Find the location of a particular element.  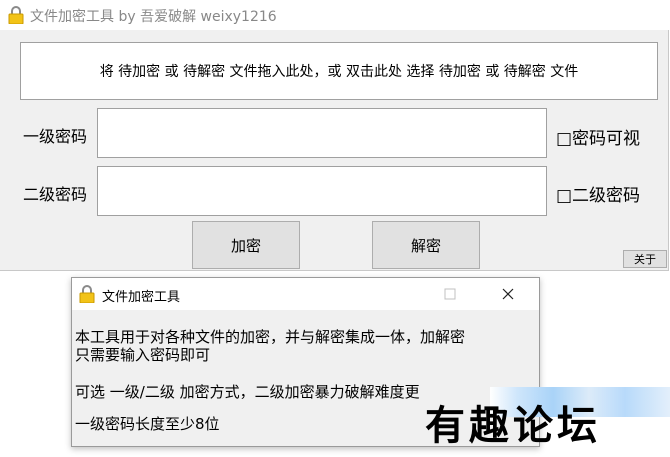

show-password-label: □密码可视 is located at coordinates (598, 139).